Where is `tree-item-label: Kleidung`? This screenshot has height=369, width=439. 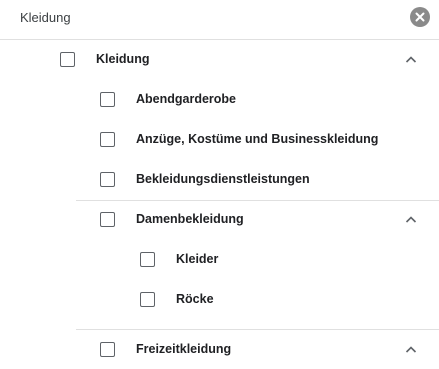 tree-item-label: Kleidung is located at coordinates (123, 59).